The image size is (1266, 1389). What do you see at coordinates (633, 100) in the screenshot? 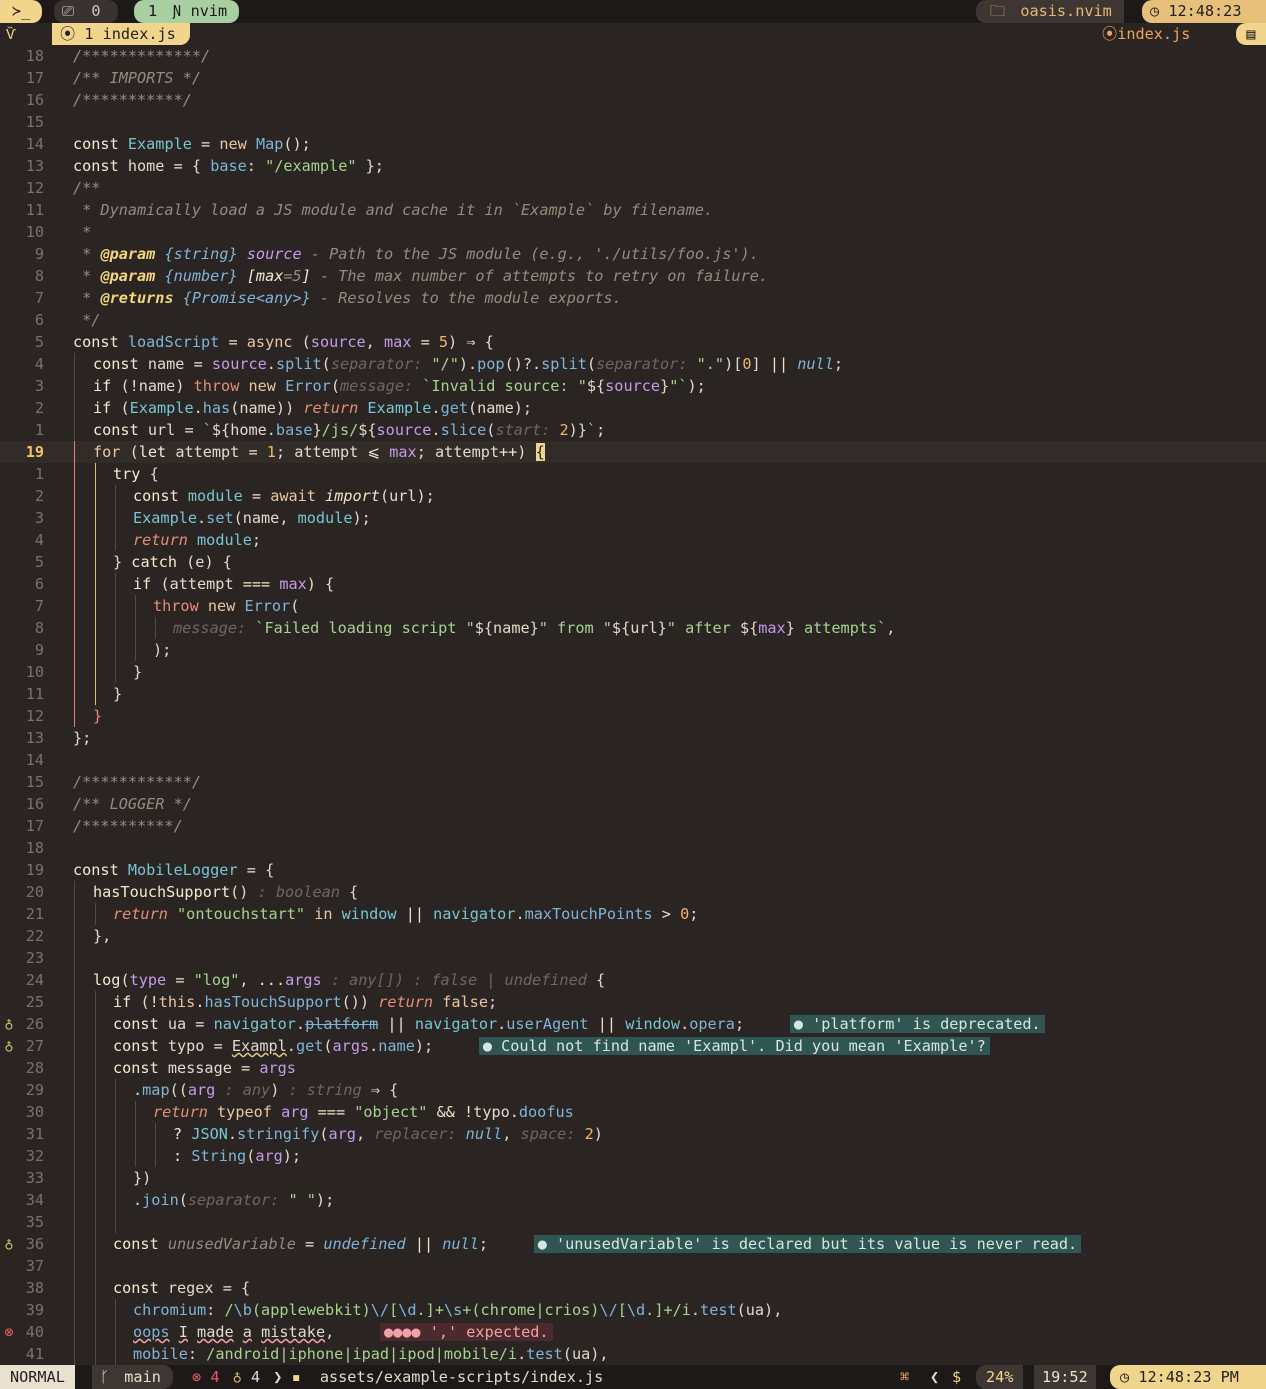
I see `code-line: 16/***********/` at bounding box center [633, 100].